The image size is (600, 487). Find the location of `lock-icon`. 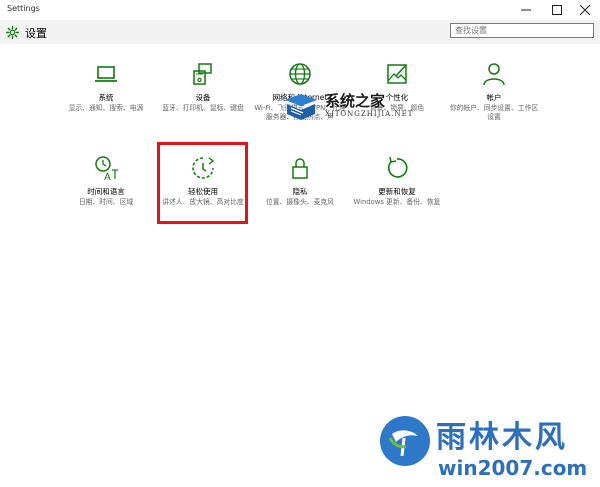

lock-icon is located at coordinates (300, 168).